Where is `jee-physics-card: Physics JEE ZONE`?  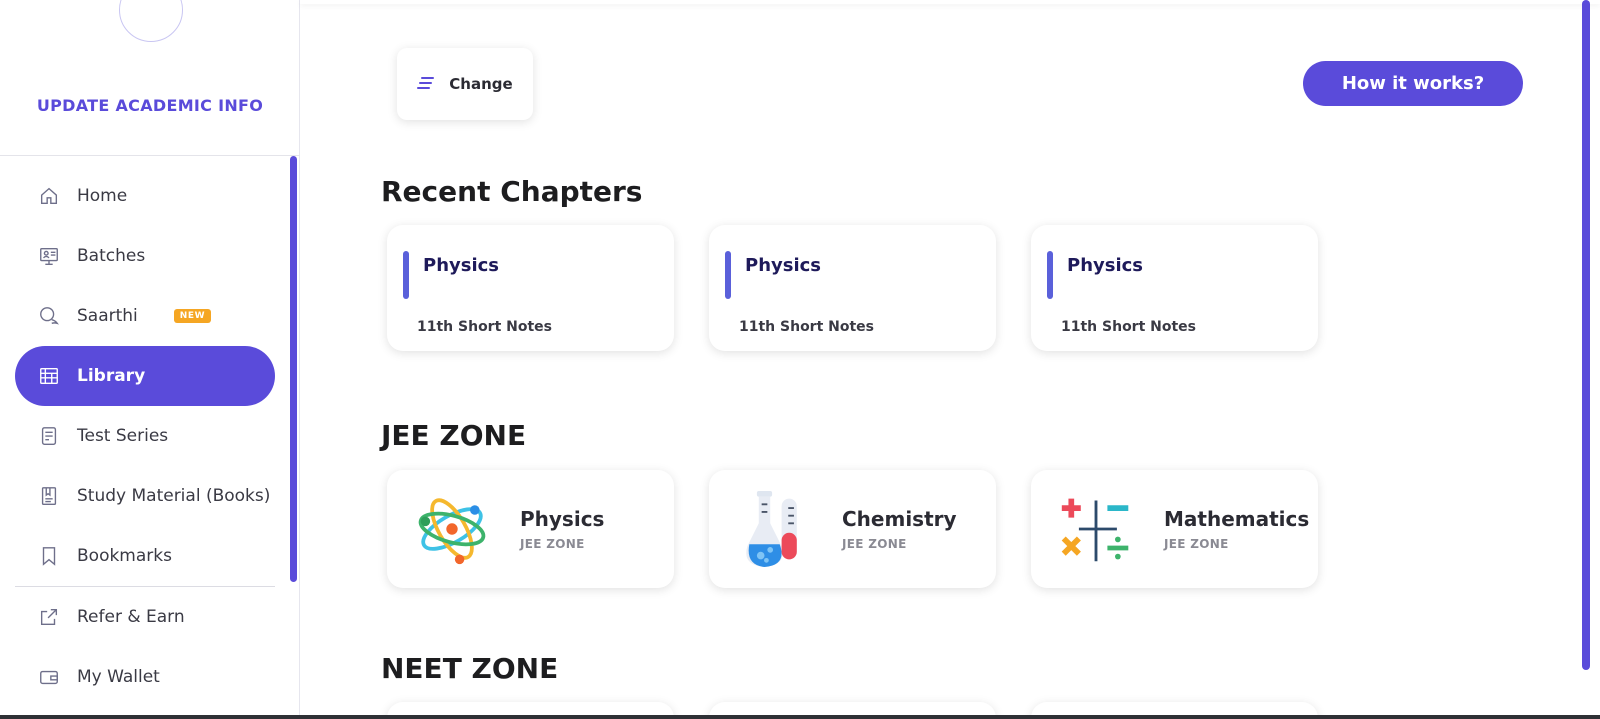 jee-physics-card: Physics JEE ZONE is located at coordinates (530, 529).